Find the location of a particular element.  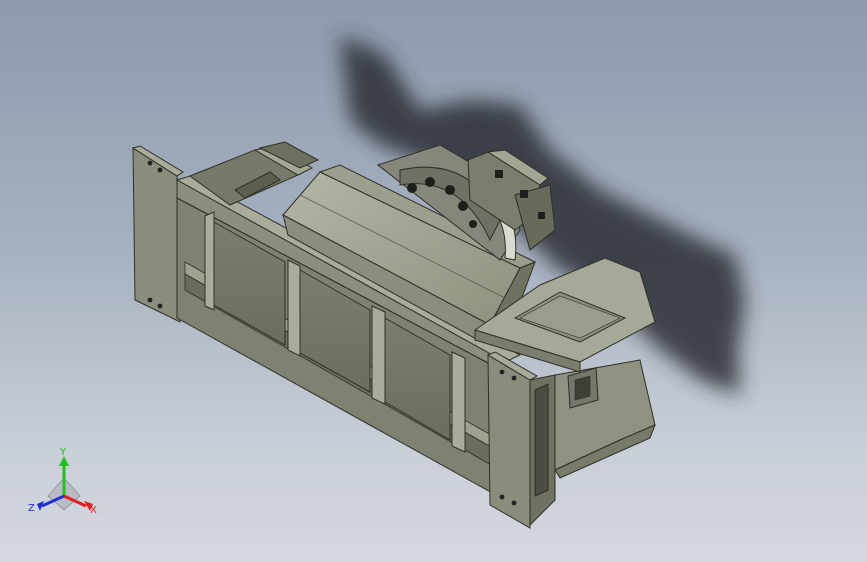

x-axis-label: X is located at coordinates (93, 510).